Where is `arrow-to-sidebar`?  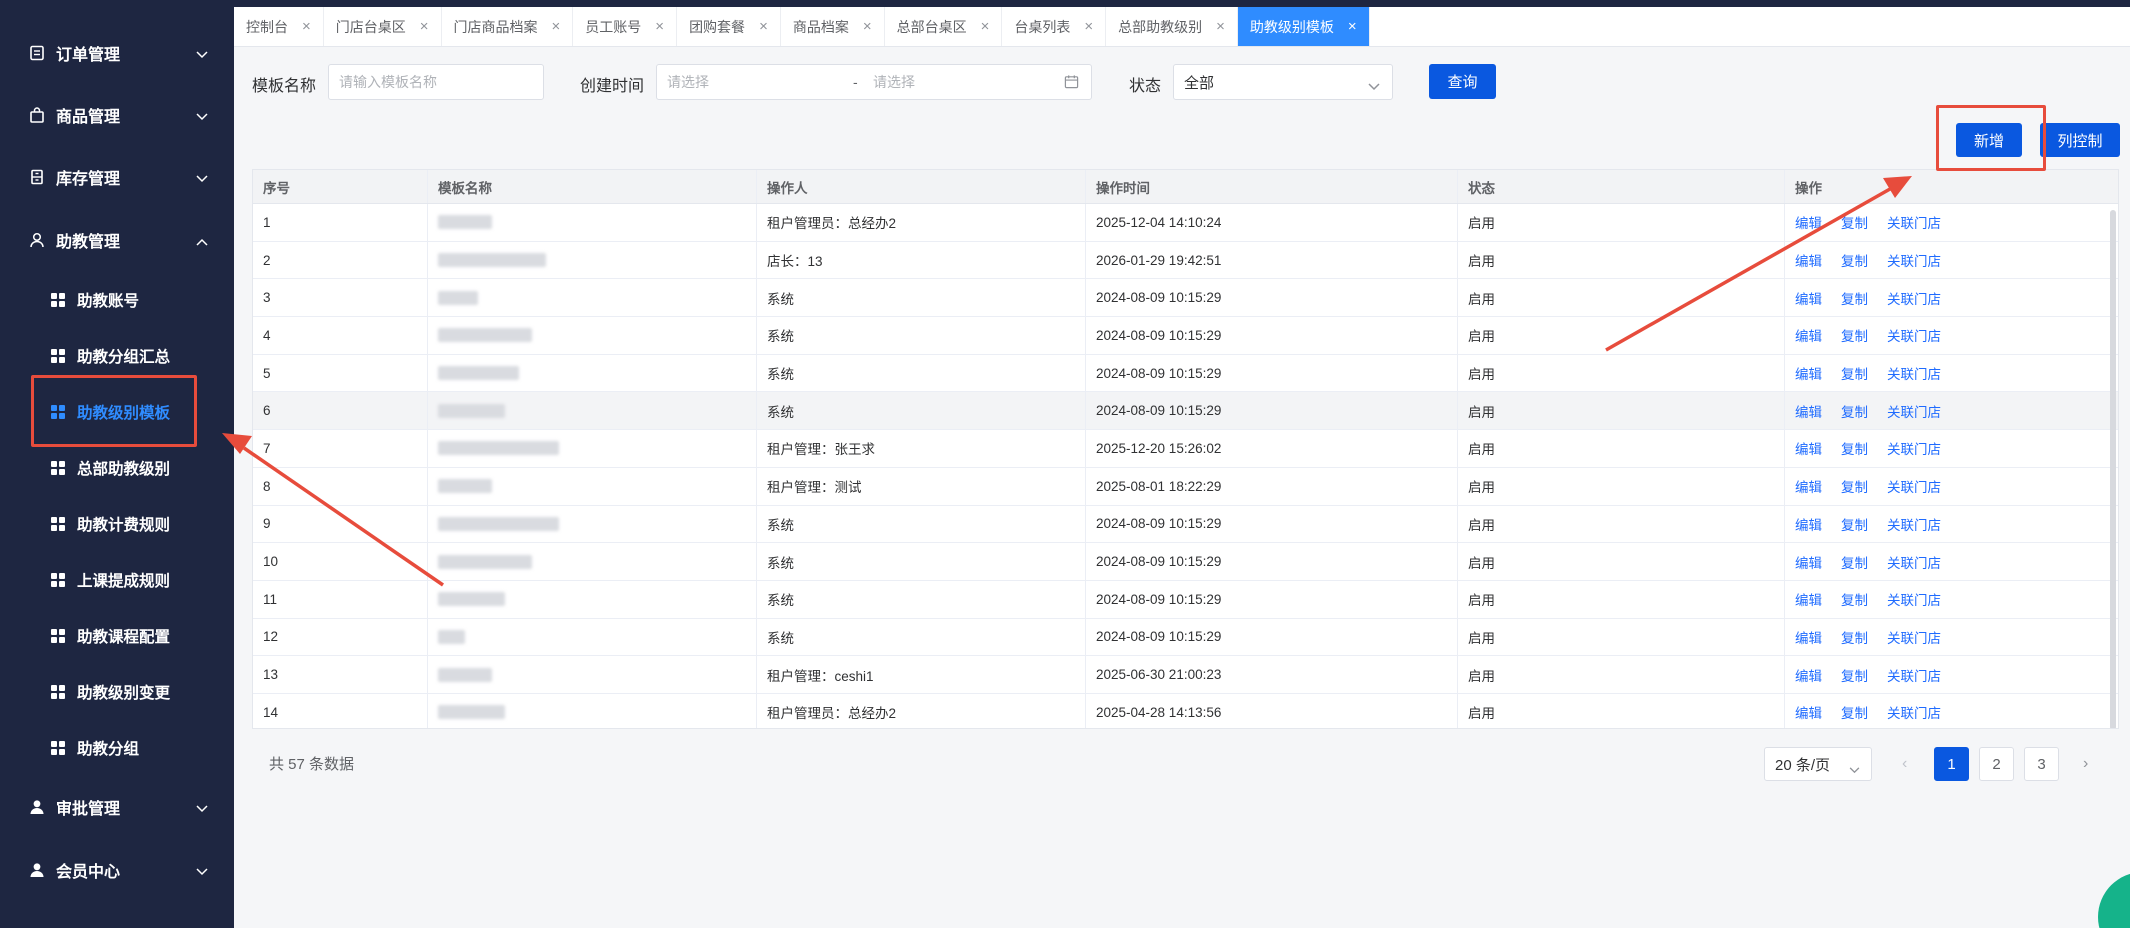 arrow-to-sidebar is located at coordinates (343, 516).